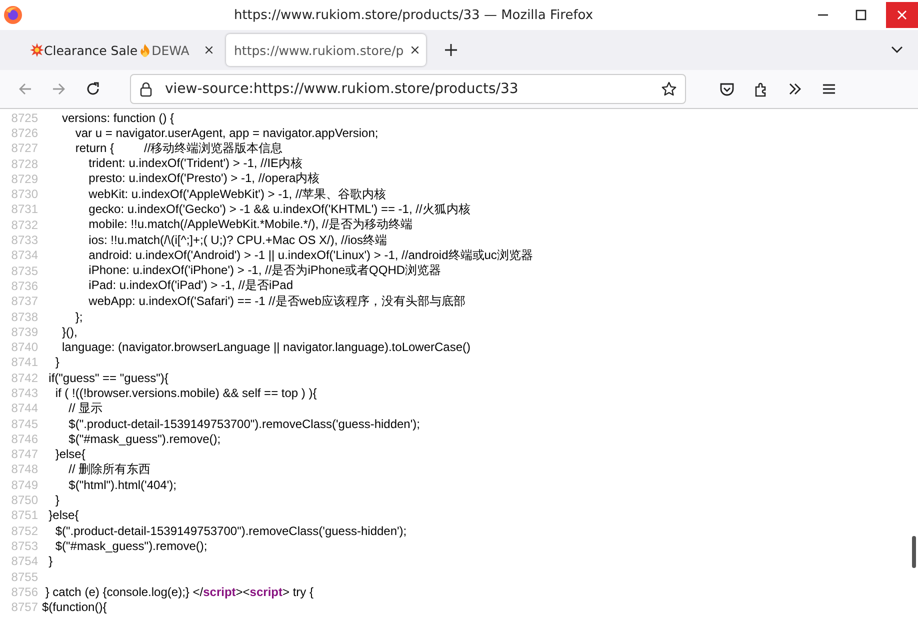 The height and width of the screenshot is (625, 918). Describe the element at coordinates (108, 377) in the screenshot. I see `source-code-line: if("guess" == "guess"){` at that location.